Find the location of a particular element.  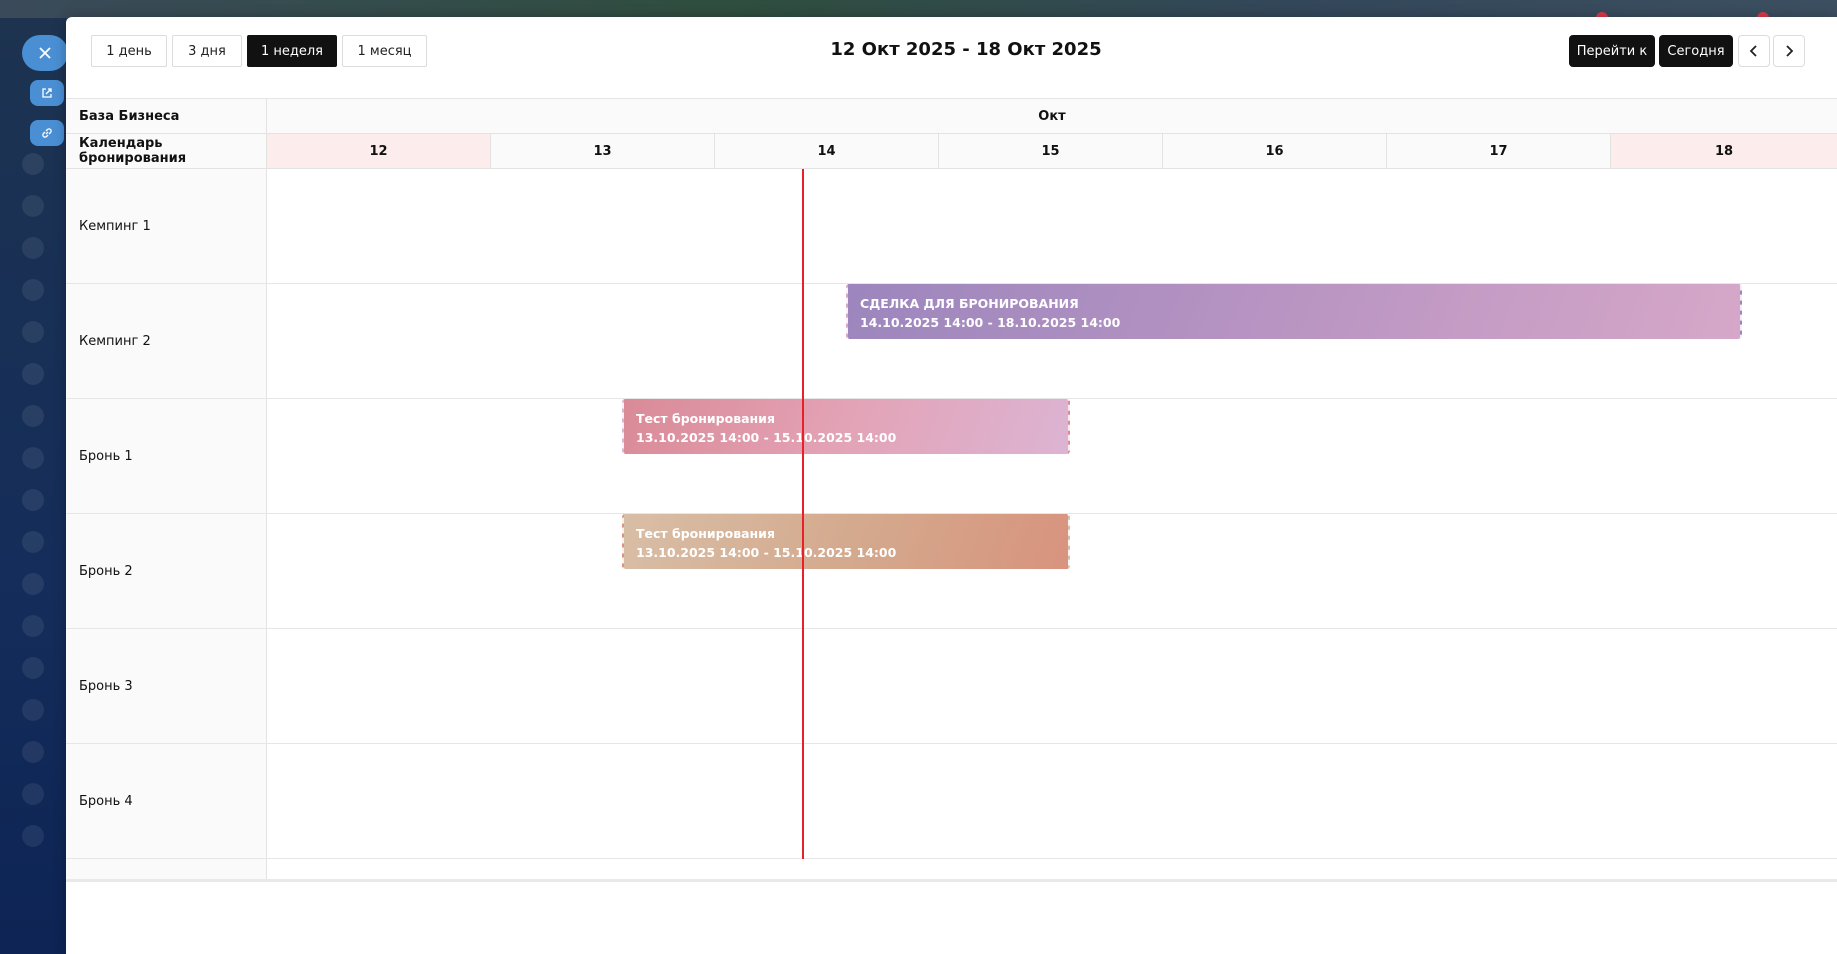

pen-icon is located at coordinates (33, 248).